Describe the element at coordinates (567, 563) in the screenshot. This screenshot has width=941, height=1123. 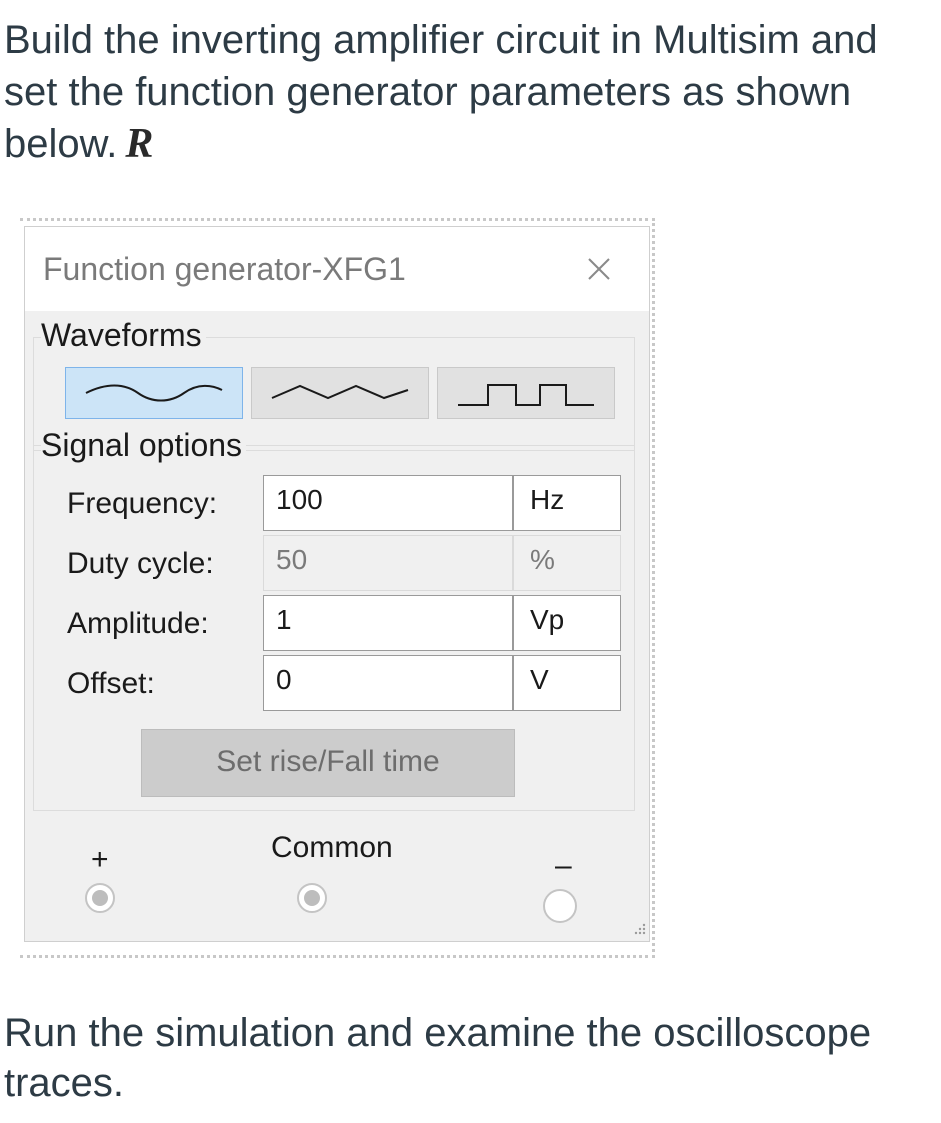
I see `duty-cycle-unit: %` at that location.